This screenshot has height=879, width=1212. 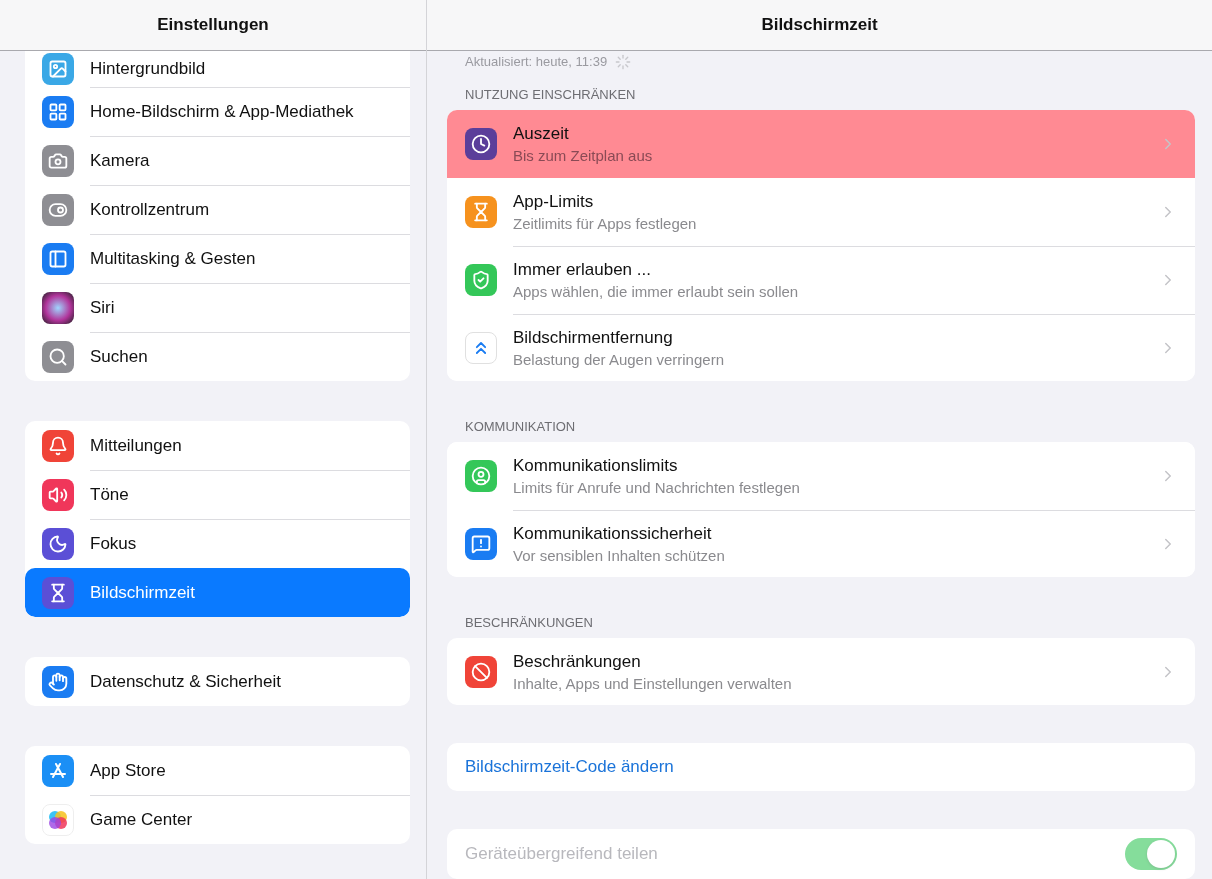 I want to click on sidebar-item-label: Hintergrundbild, so click(x=148, y=69).